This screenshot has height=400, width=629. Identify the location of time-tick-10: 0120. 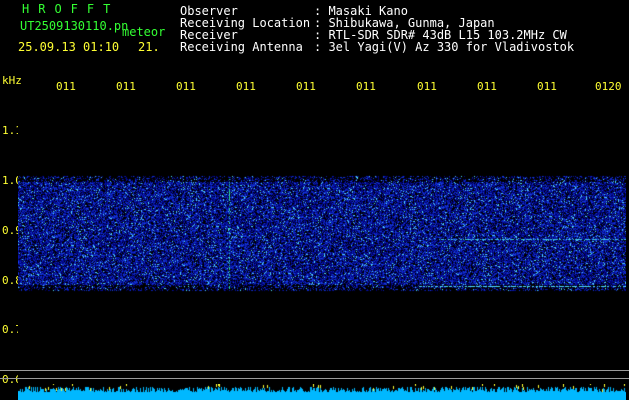
(608, 86).